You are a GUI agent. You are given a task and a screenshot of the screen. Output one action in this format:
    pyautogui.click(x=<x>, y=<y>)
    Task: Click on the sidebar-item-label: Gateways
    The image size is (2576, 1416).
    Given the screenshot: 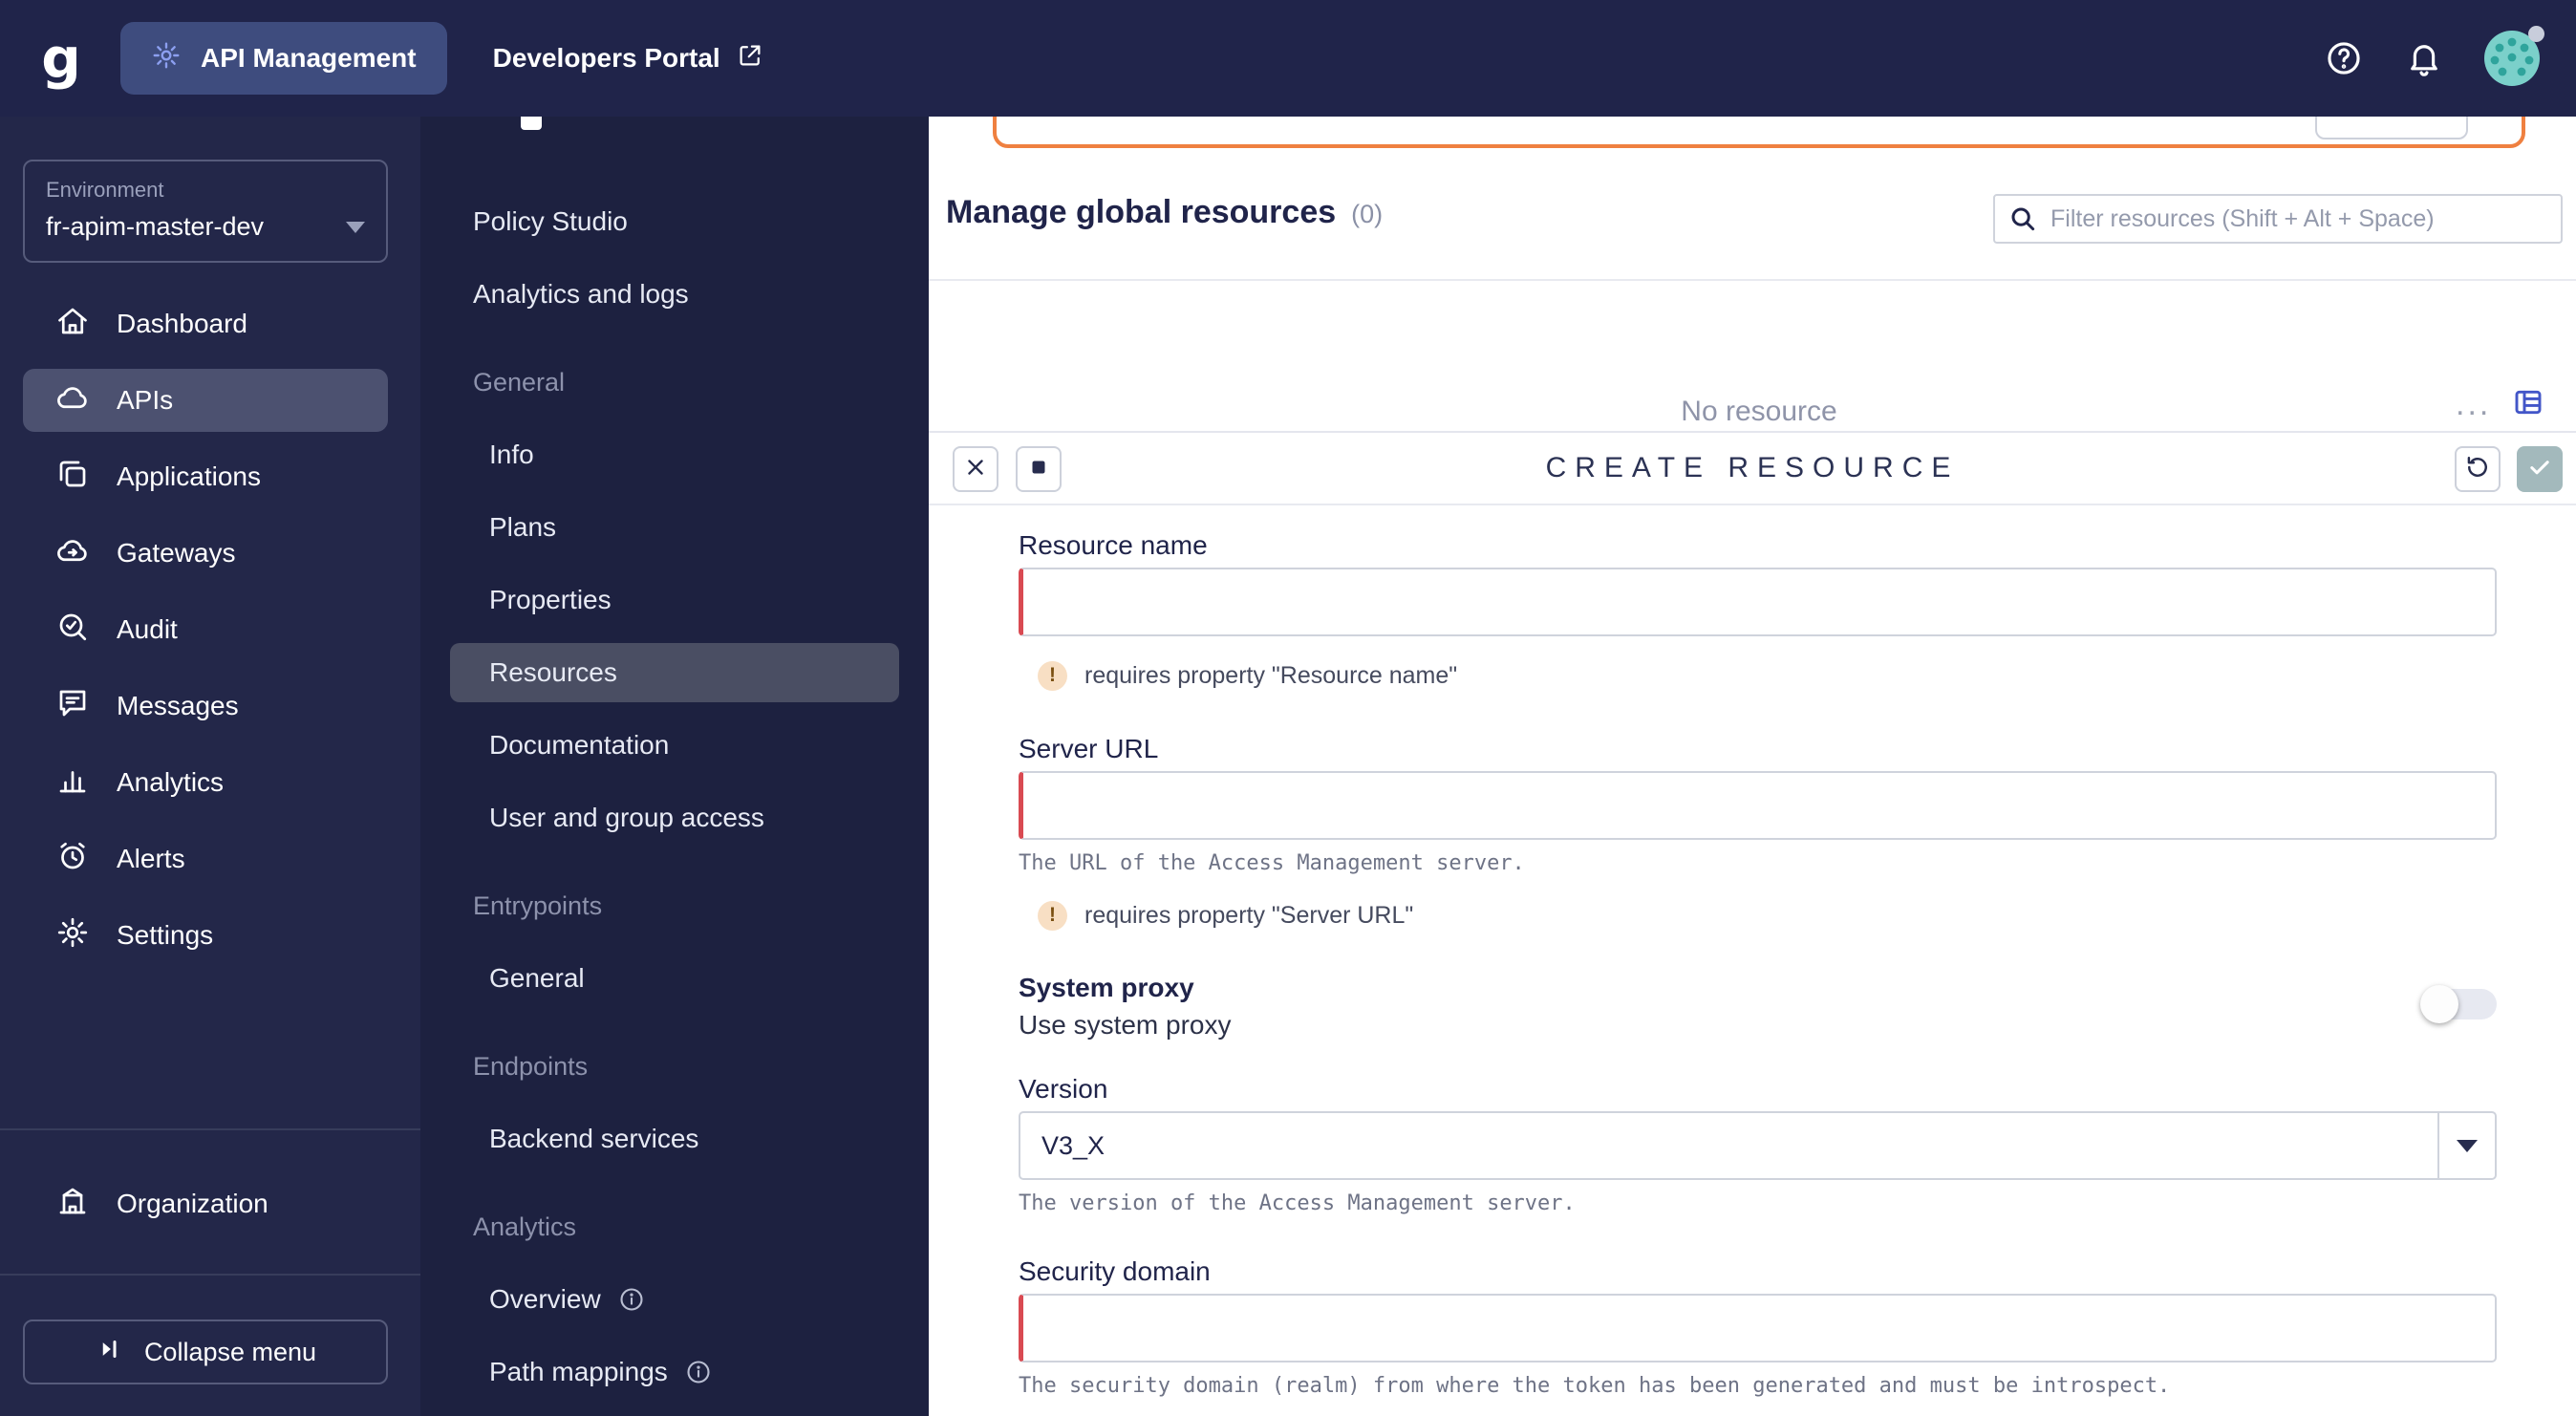 What is the action you would take?
    pyautogui.click(x=176, y=553)
    